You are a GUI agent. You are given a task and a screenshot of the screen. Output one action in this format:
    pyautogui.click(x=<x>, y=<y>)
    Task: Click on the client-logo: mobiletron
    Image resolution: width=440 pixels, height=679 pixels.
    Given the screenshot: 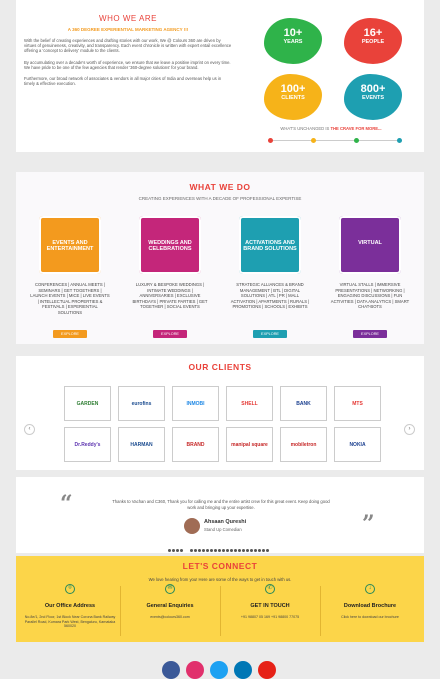 What is the action you would take?
    pyautogui.click(x=303, y=444)
    